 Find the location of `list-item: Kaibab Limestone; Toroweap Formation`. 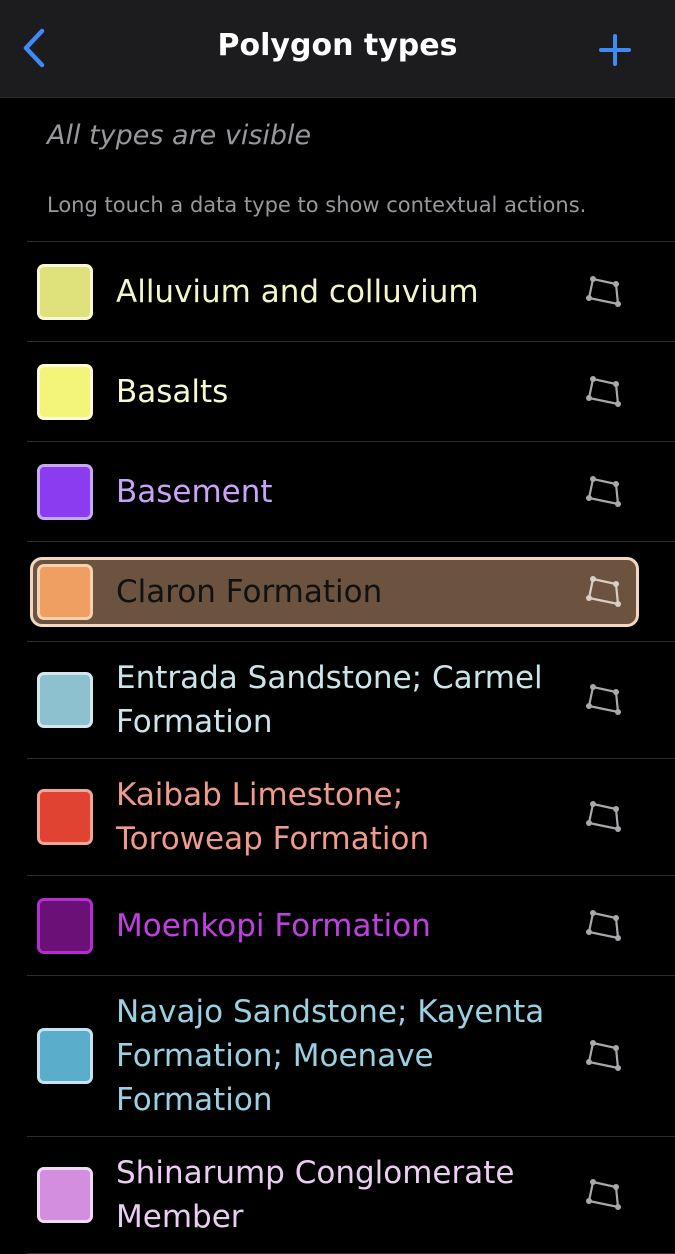

list-item: Kaibab Limestone; Toroweap Formation is located at coordinates (351, 817).